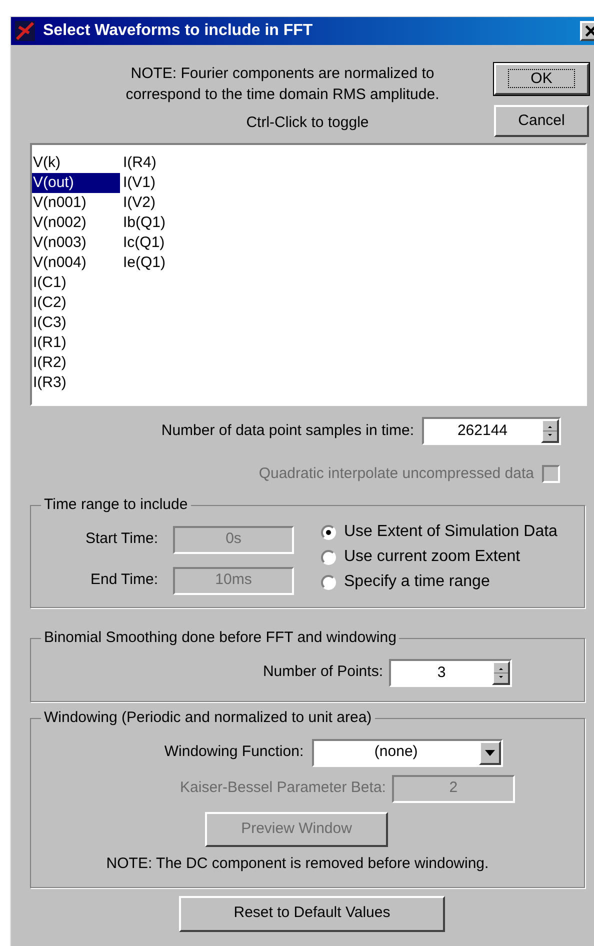  What do you see at coordinates (297, 864) in the screenshot?
I see `dc-note: NOTE: The DC component is removed before windowing.` at bounding box center [297, 864].